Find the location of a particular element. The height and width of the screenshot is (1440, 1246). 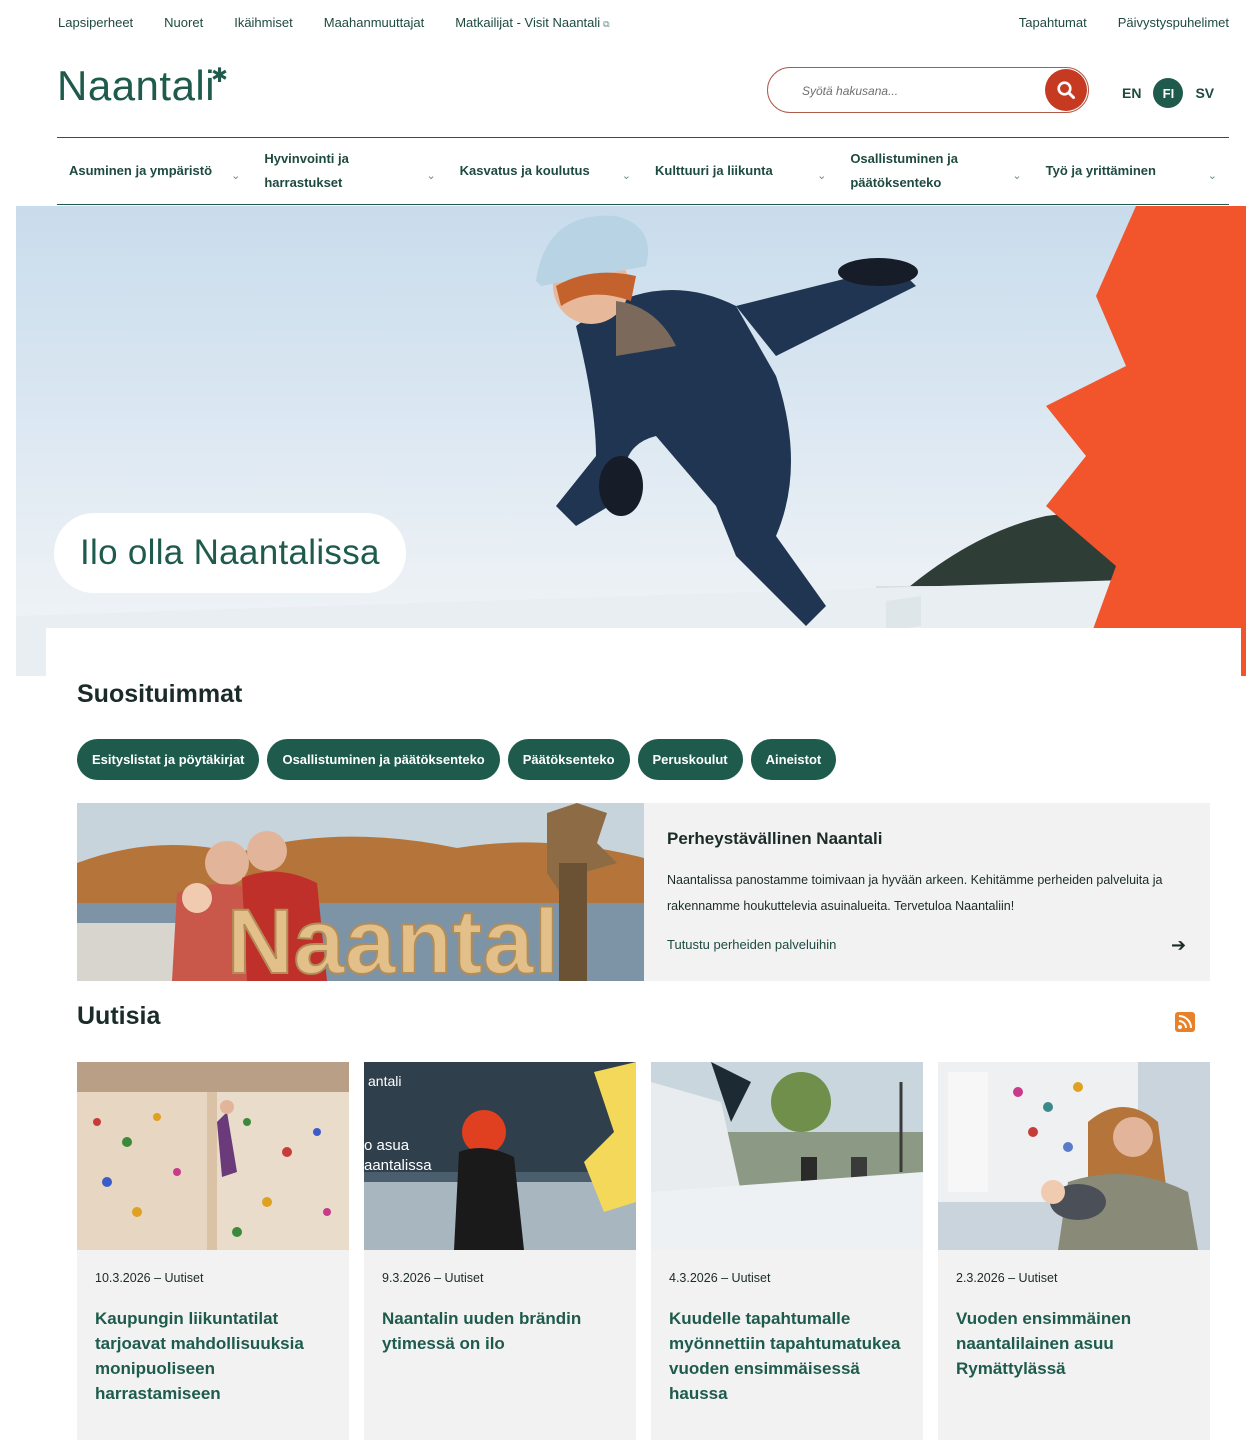

brand-photo: antali o asua aantalissa is located at coordinates (500, 1156).